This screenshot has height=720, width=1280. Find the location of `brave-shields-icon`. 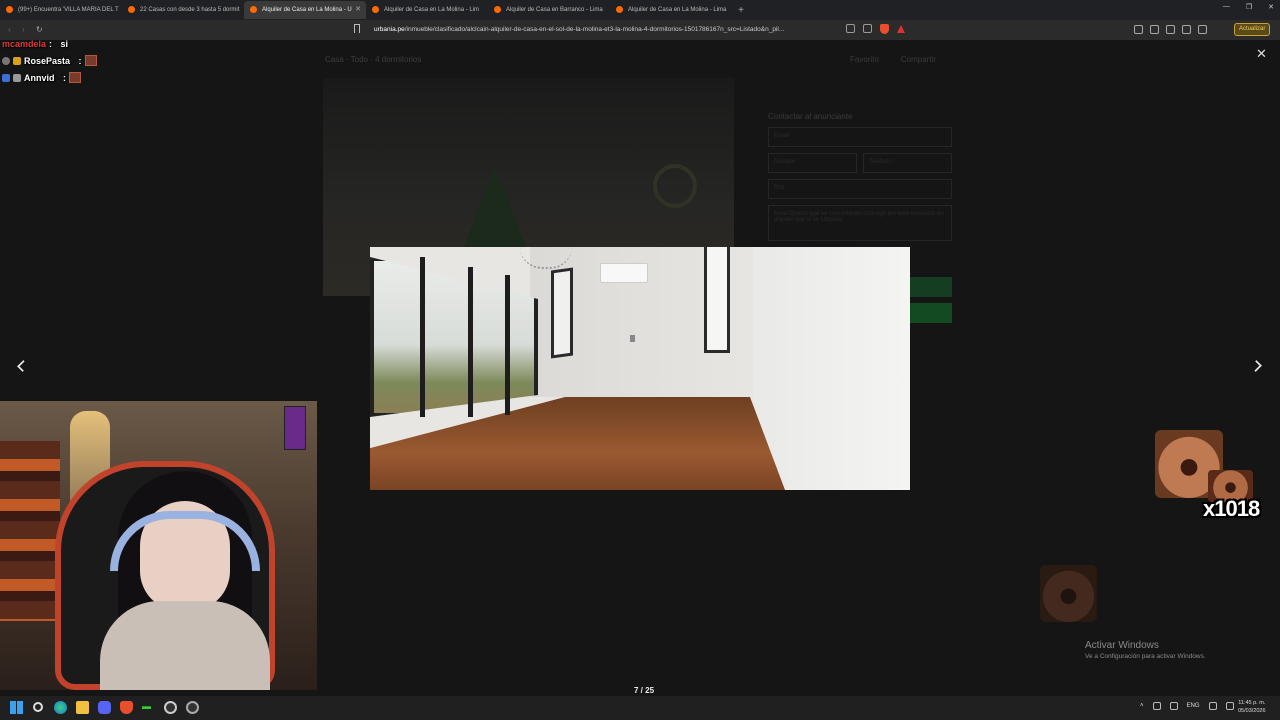

brave-shields-icon is located at coordinates (884, 29).